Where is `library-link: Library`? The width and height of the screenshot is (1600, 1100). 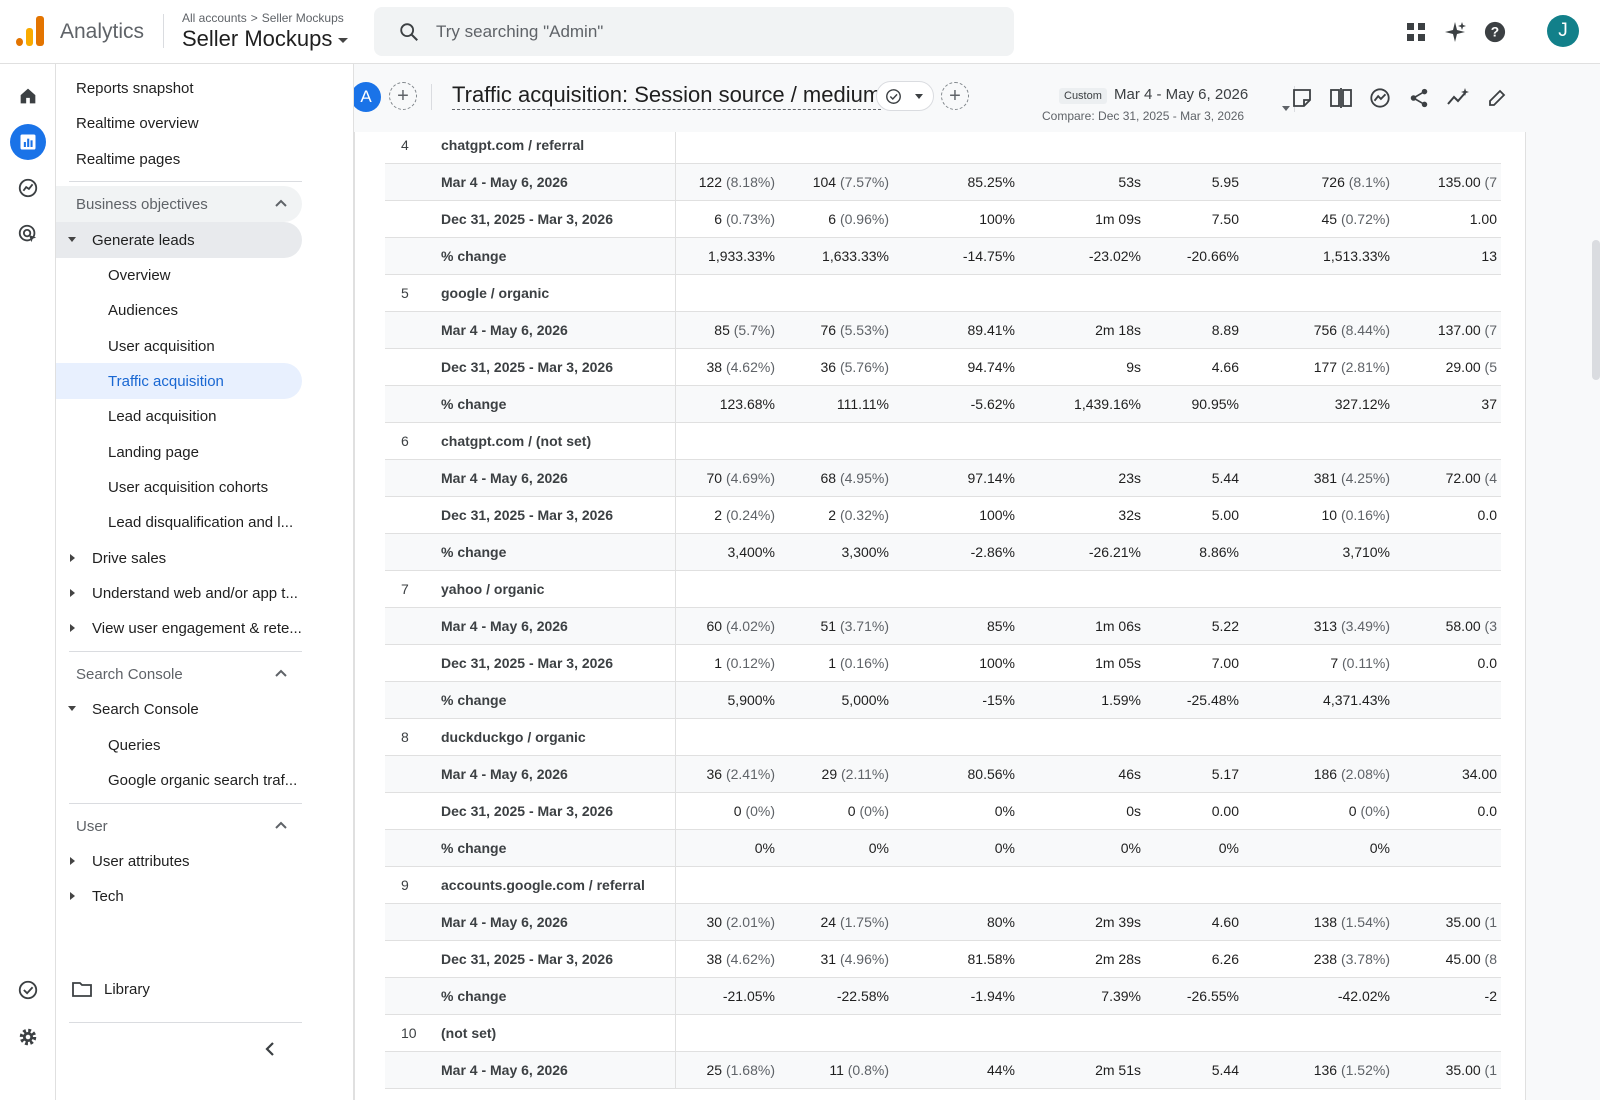 library-link: Library is located at coordinates (111, 989).